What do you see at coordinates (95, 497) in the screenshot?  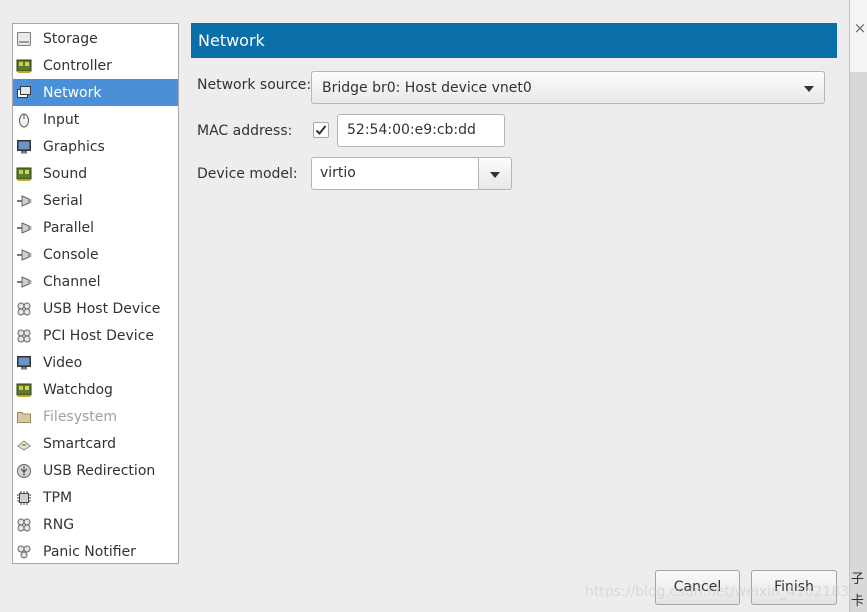 I see `sidebar-item-tpm: TPM` at bounding box center [95, 497].